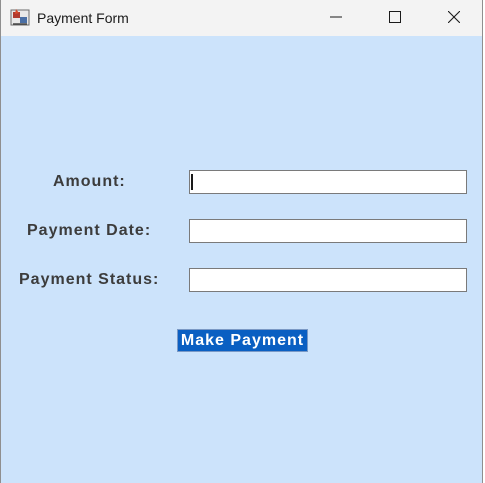 This screenshot has width=485, height=483. Describe the element at coordinates (89, 279) in the screenshot. I see `payment-status-label: Payment Status:` at that location.